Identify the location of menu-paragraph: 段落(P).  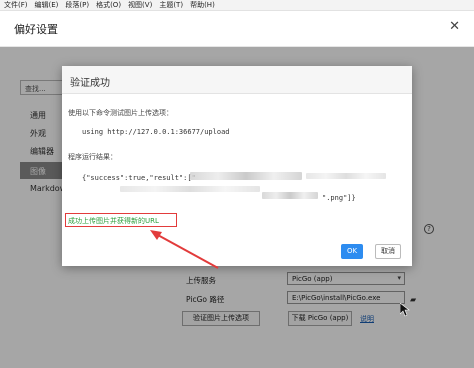
(77, 5).